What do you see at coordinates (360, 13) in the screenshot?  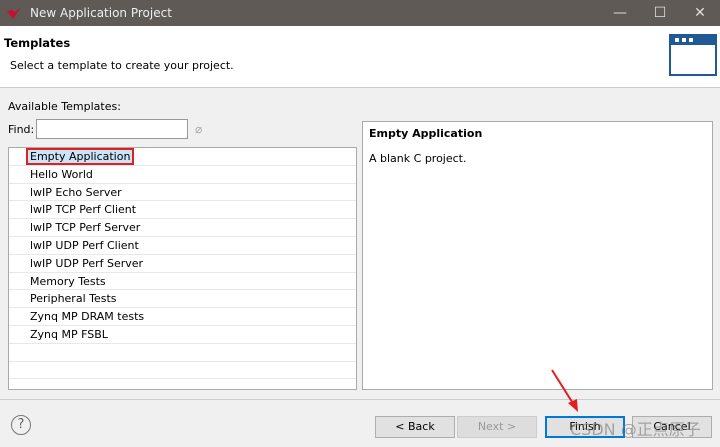 I see `title-bar: New Application Project — ☐ ✕` at bounding box center [360, 13].